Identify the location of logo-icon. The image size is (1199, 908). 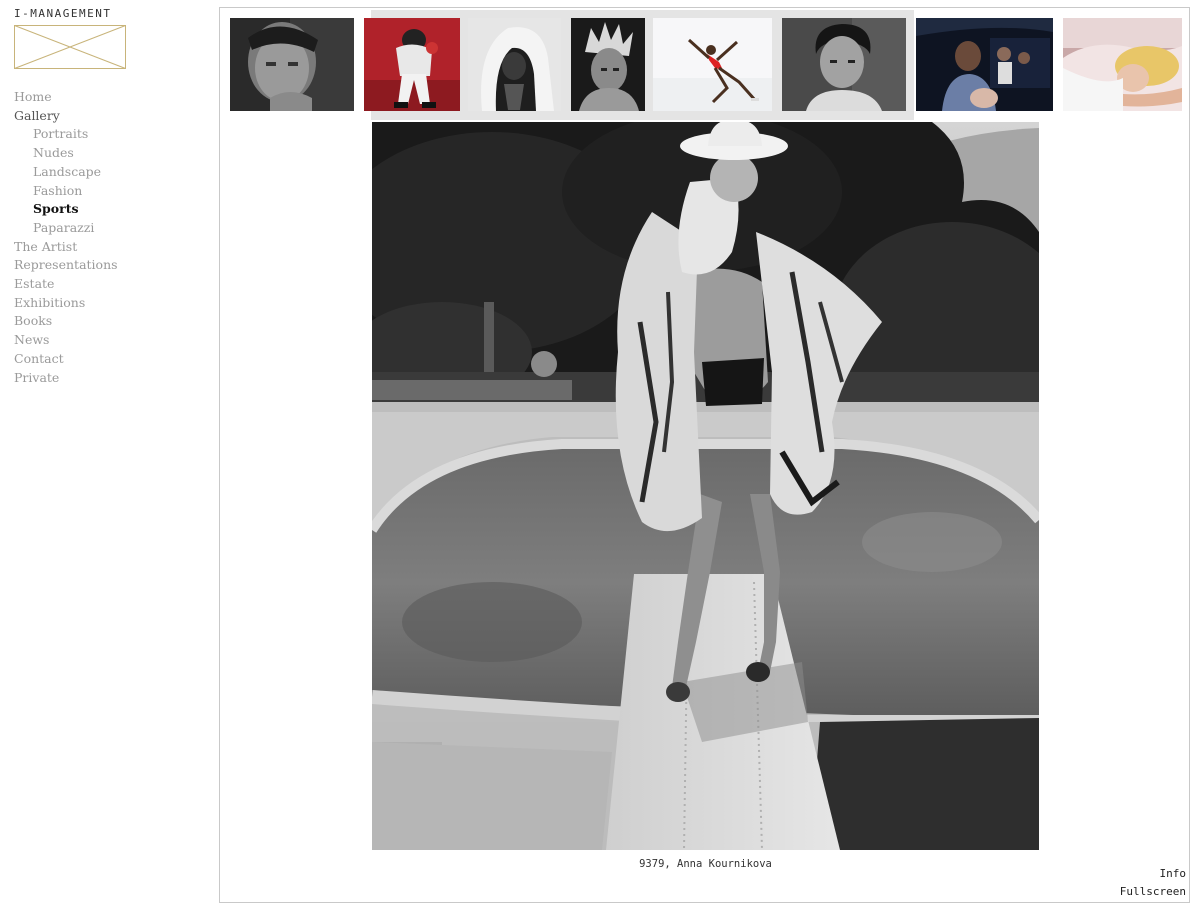
(70, 47).